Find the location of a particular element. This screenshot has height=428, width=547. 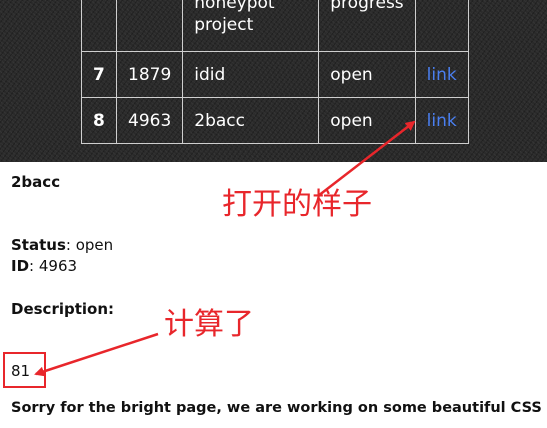

status-value: open is located at coordinates (94, 245).